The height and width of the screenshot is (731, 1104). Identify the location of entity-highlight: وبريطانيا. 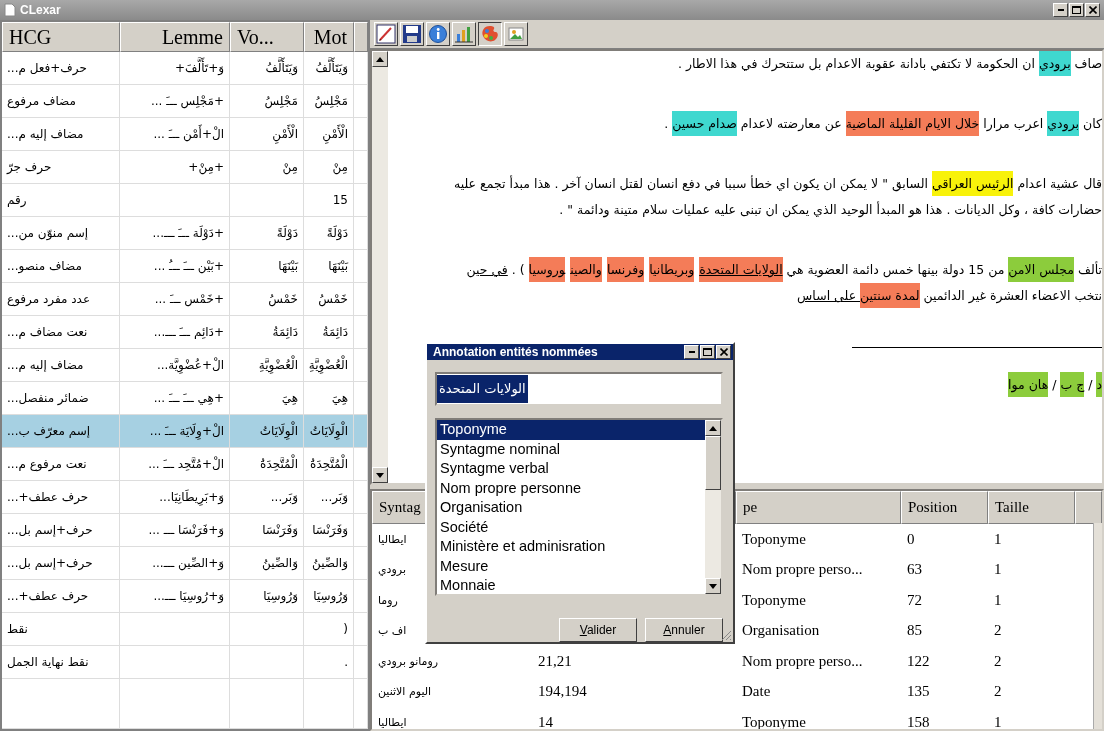
(672, 269).